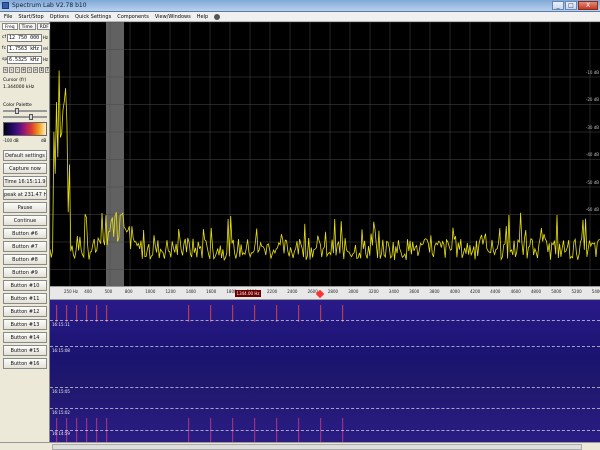 Image resolution: width=600 pixels, height=450 pixels. I want to click on menu-help: Help, so click(202, 17).